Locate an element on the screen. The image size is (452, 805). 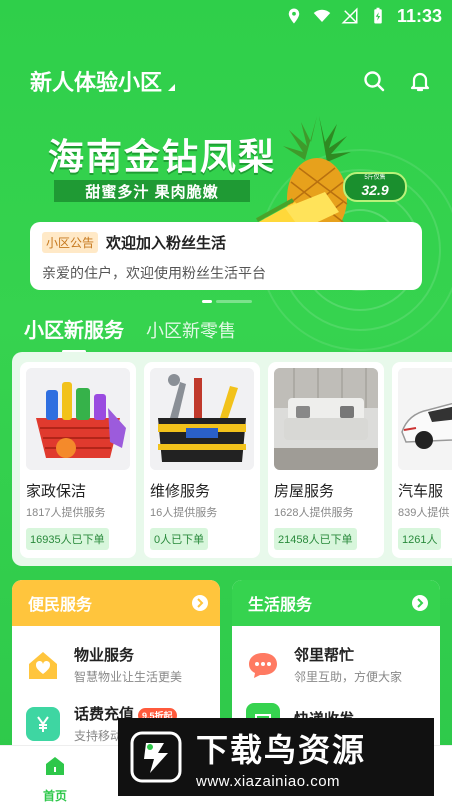
yen-card-icon is located at coordinates (43, 723).